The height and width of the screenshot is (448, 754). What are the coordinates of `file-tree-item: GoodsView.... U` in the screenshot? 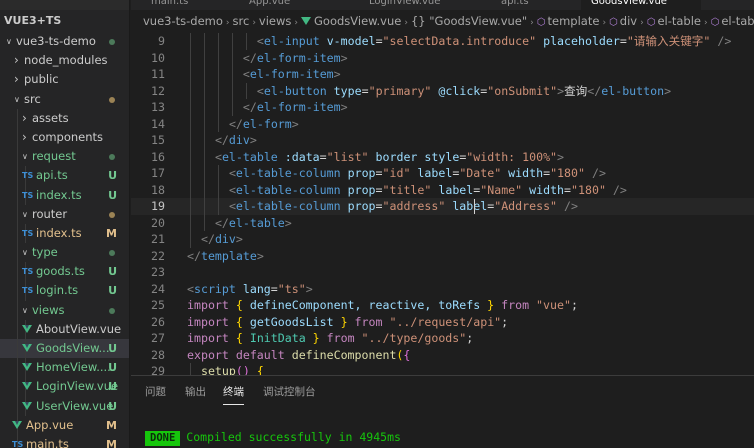 It's located at (64, 349).